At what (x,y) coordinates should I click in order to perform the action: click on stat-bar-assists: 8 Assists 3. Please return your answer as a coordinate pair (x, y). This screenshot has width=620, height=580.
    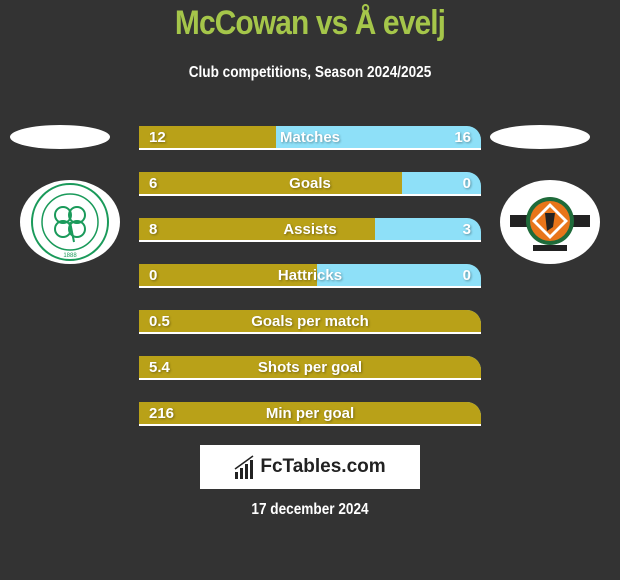
    Looking at the image, I should click on (310, 230).